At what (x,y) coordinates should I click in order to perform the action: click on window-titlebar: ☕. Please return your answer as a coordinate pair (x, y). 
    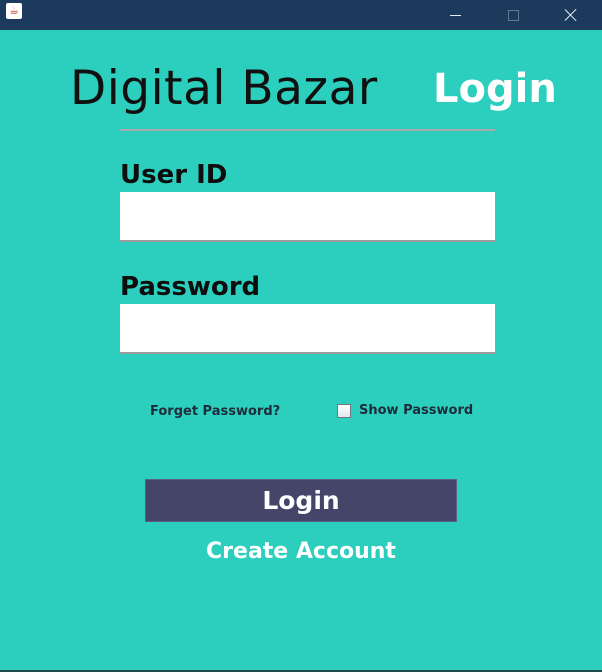
    Looking at the image, I should click on (301, 15).